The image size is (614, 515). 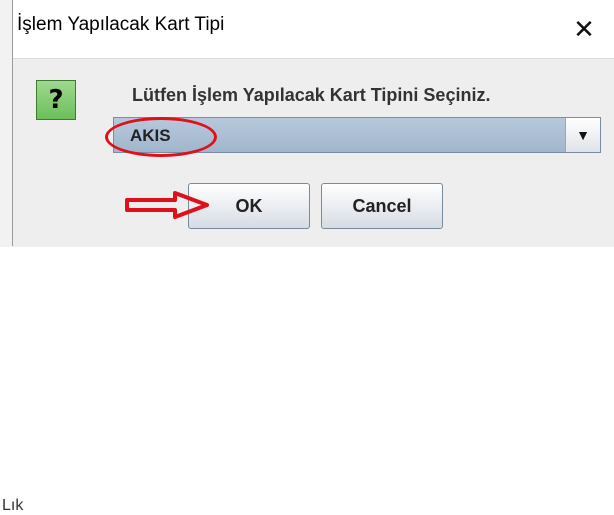 What do you see at coordinates (382, 206) in the screenshot?
I see `cancel-button: Cancel` at bounding box center [382, 206].